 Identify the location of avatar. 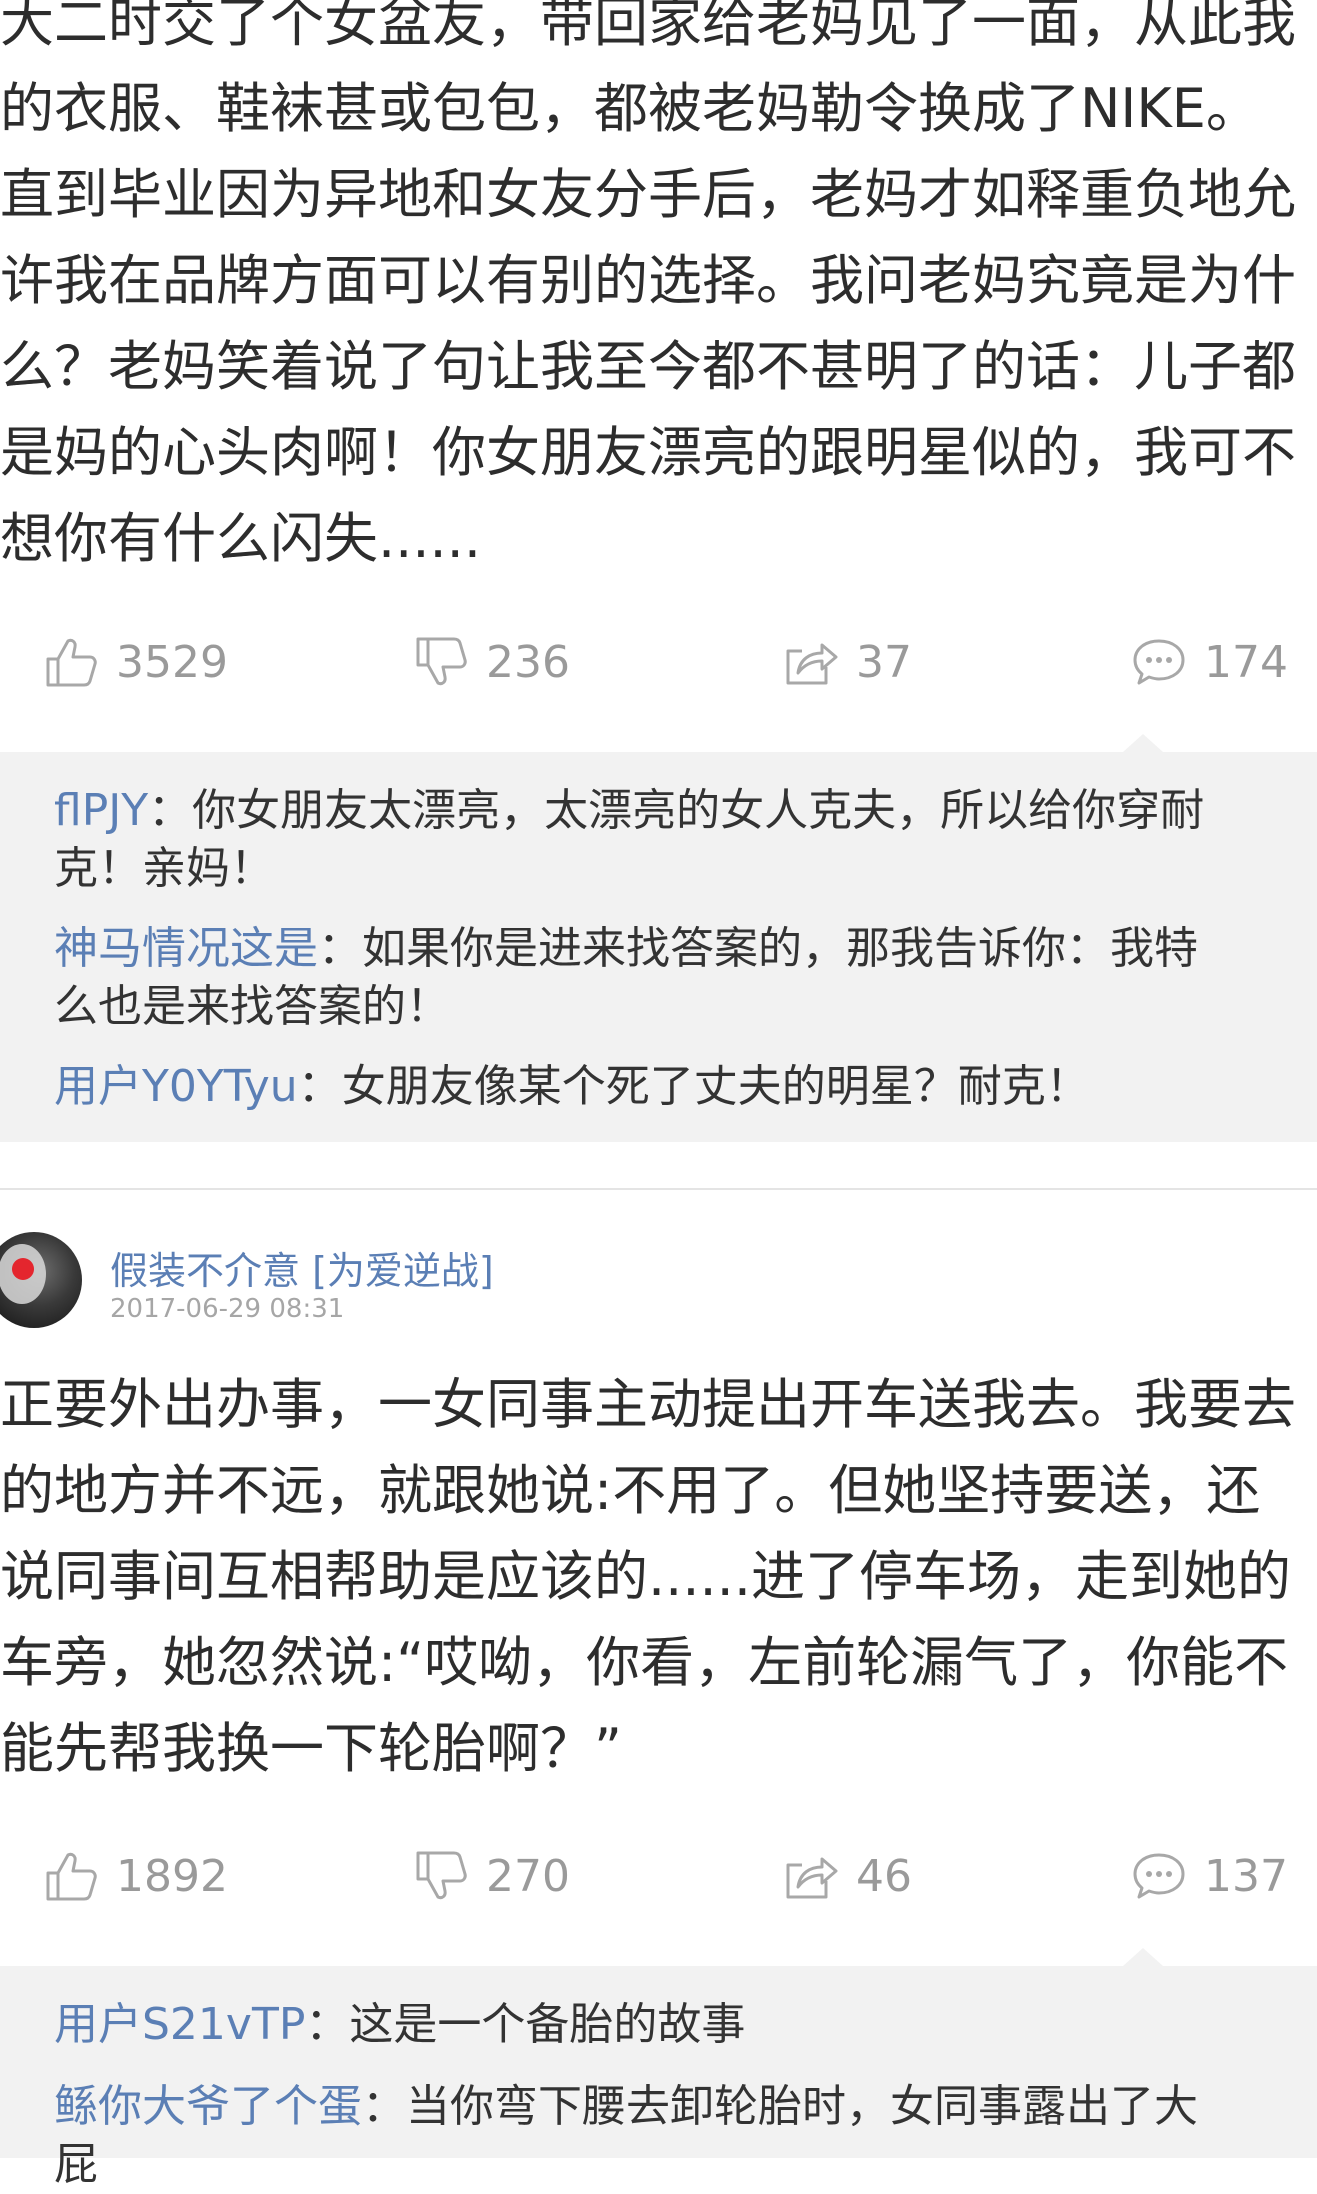
(41, 1280).